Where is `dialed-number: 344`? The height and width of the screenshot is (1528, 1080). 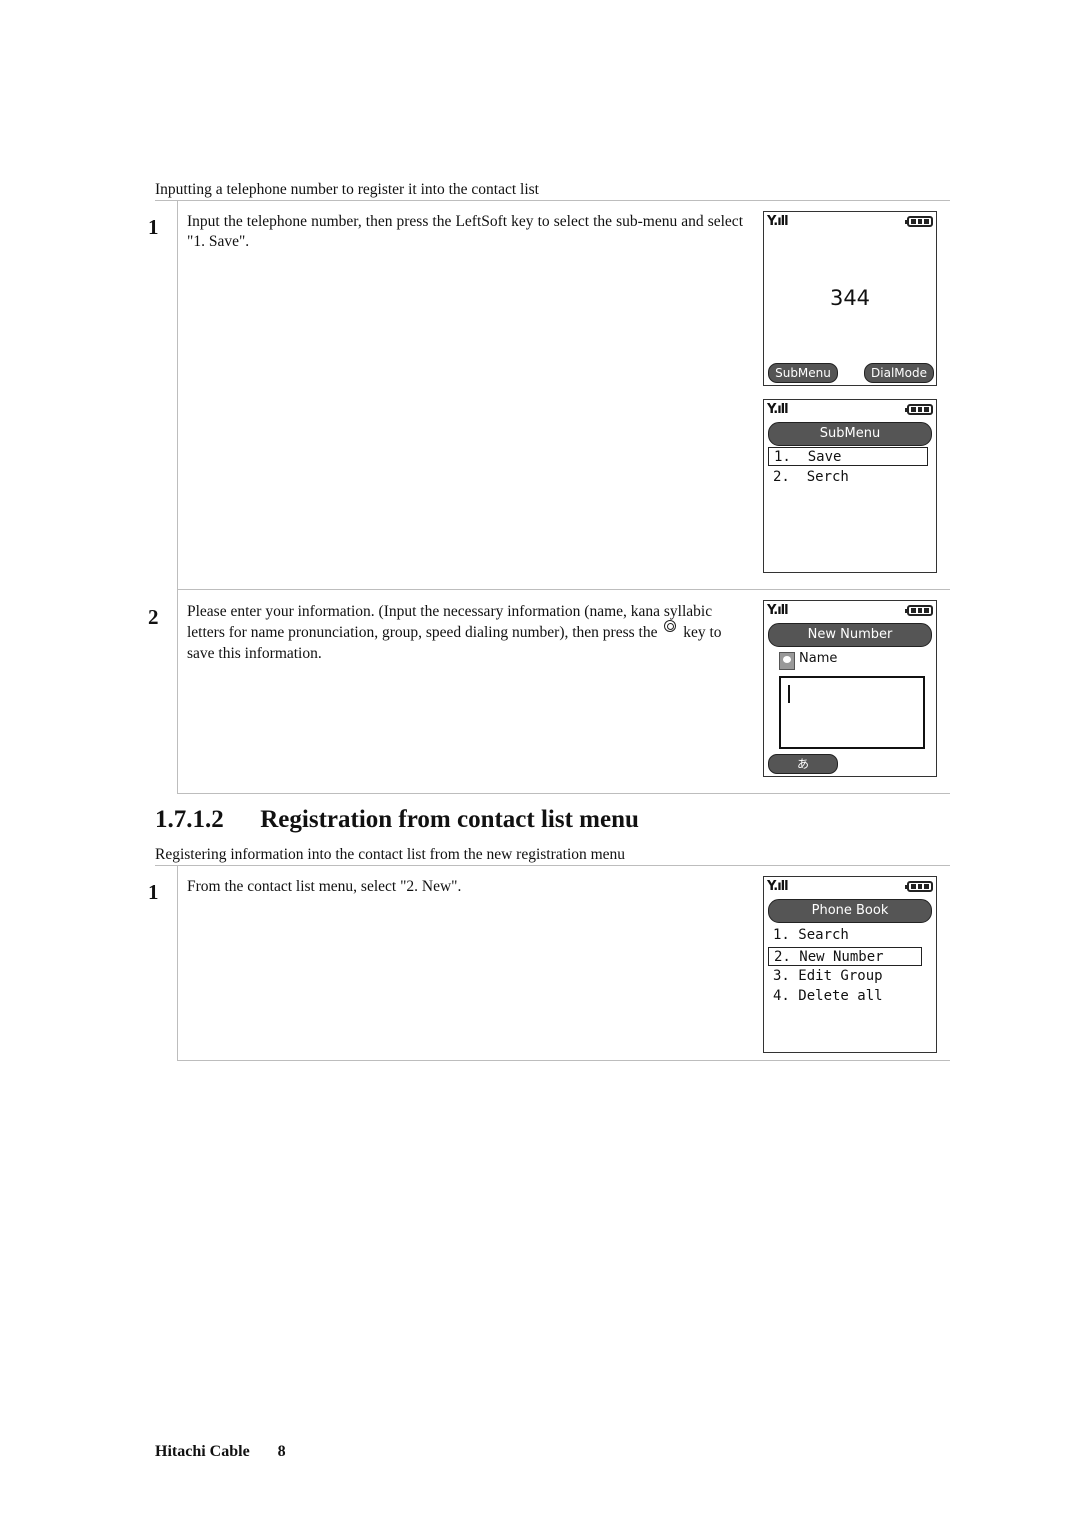
dialed-number: 344 is located at coordinates (850, 298).